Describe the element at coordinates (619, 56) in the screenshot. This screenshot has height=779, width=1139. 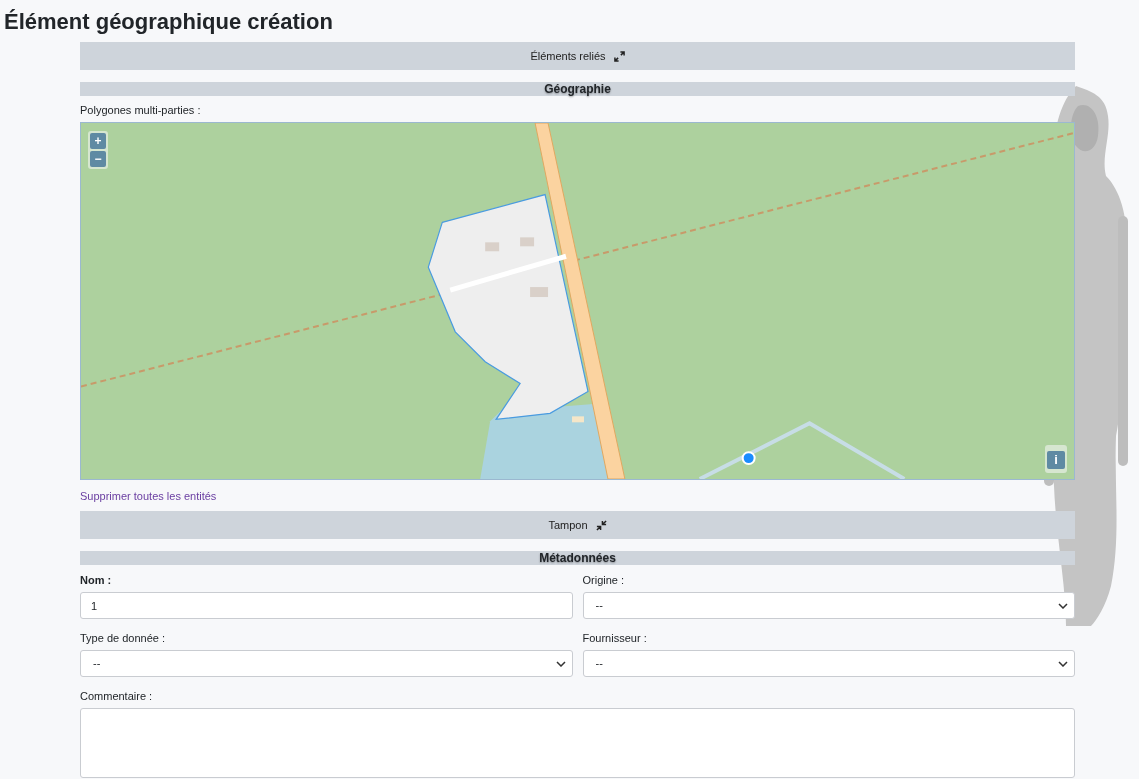
I see `expand-icon` at that location.